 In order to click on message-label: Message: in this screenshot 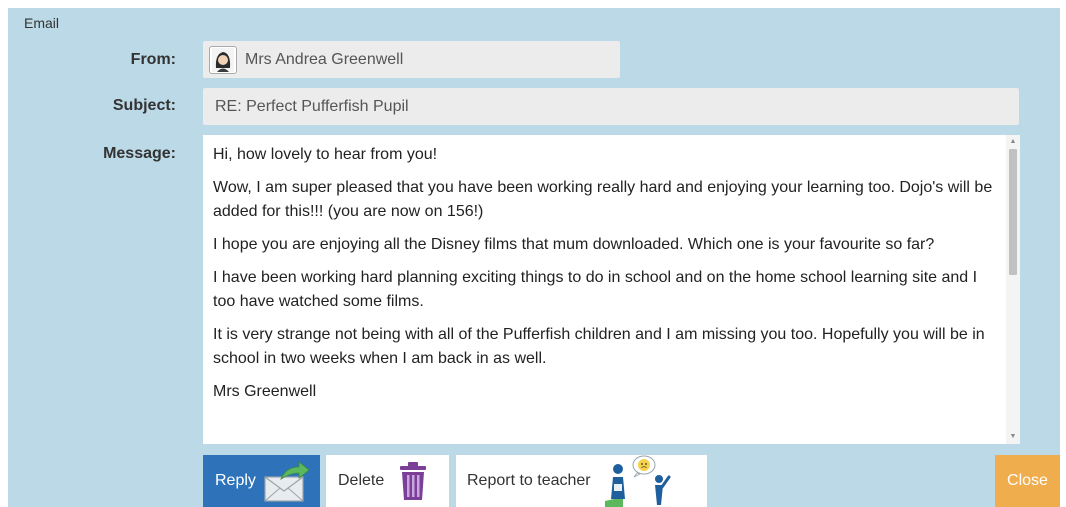, I will do `click(139, 153)`.